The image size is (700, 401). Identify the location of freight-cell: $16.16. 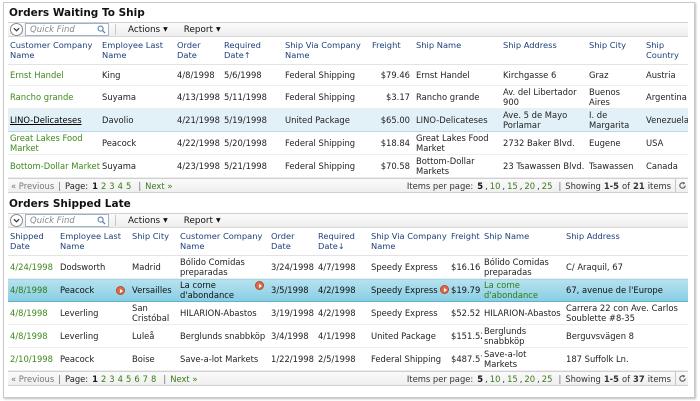
(465, 267).